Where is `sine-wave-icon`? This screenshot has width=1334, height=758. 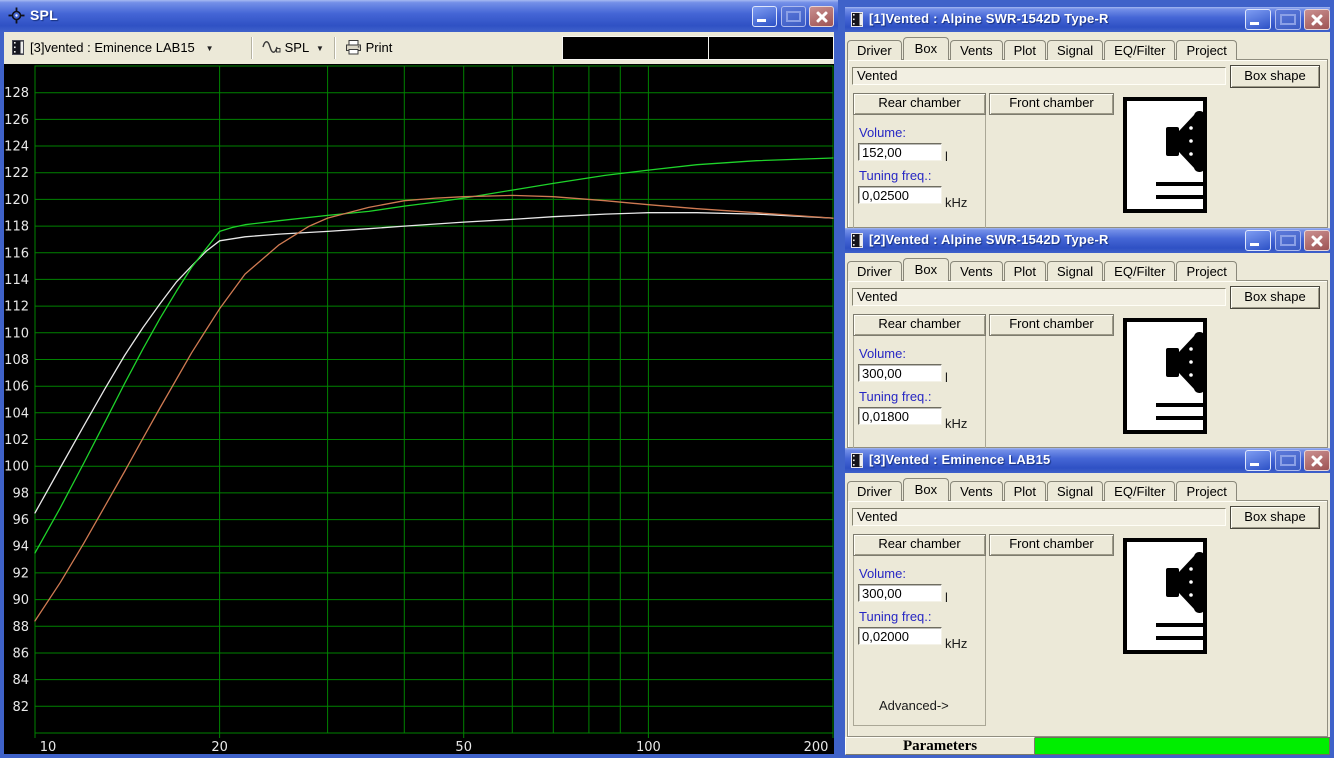 sine-wave-icon is located at coordinates (273, 47).